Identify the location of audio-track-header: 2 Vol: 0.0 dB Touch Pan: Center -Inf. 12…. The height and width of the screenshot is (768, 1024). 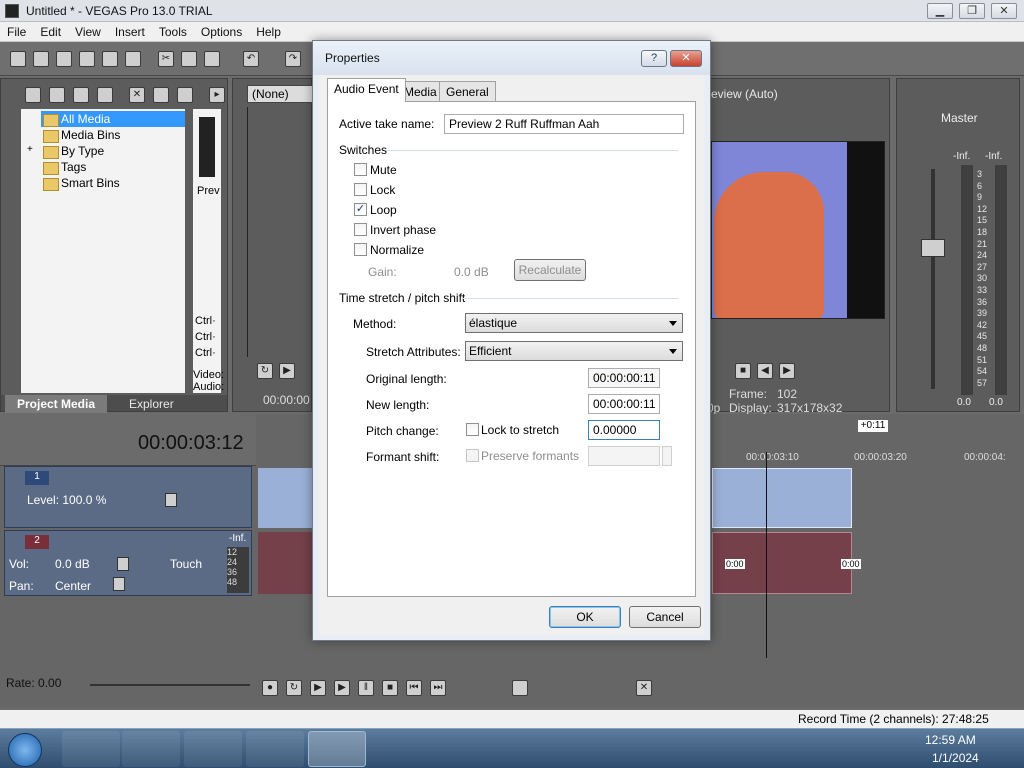
(128, 563).